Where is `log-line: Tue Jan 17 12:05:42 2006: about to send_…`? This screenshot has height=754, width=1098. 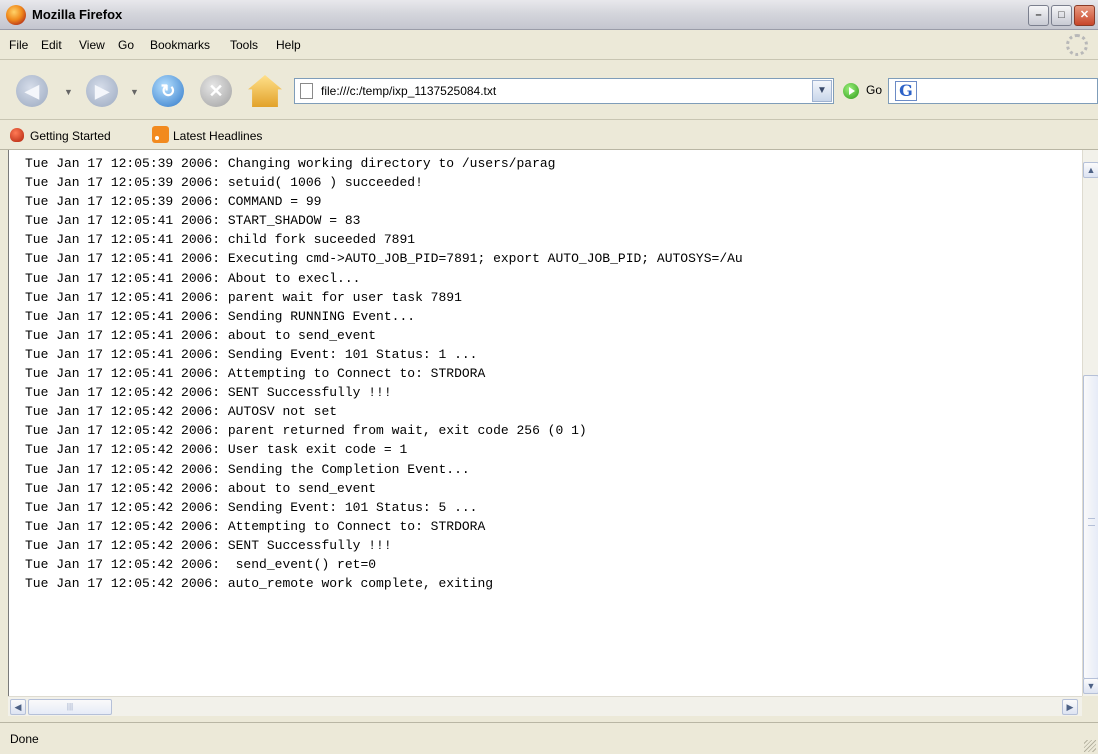
log-line: Tue Jan 17 12:05:42 2006: about to send_… is located at coordinates (201, 488).